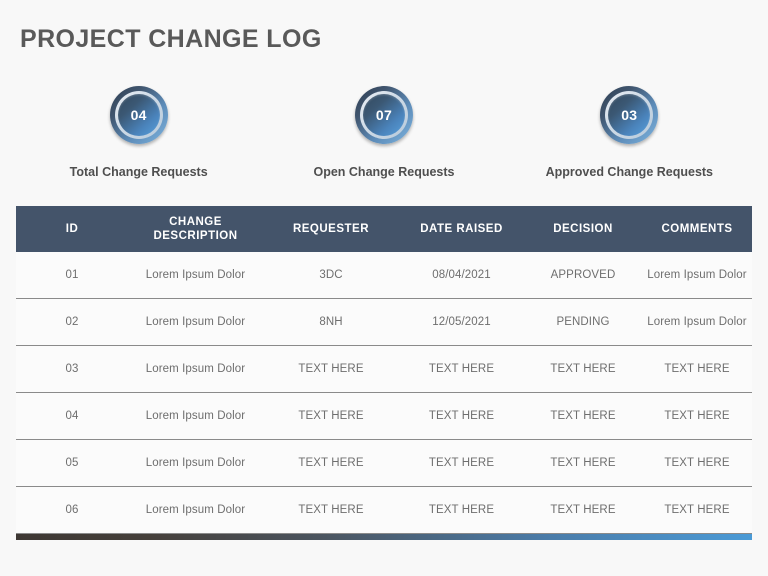 This screenshot has width=768, height=576. I want to click on kpi-label: Open Change Requests, so click(384, 172).